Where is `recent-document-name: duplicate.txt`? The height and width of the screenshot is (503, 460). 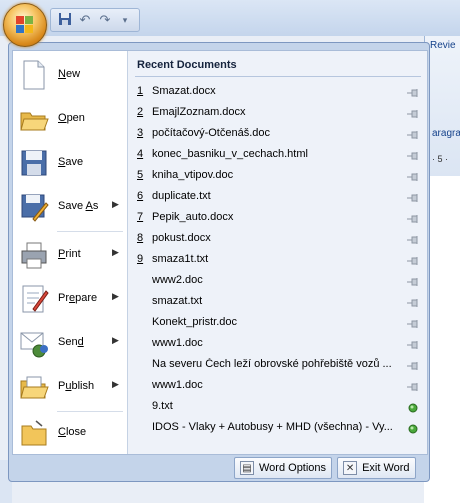 recent-document-name: duplicate.txt is located at coordinates (181, 196).